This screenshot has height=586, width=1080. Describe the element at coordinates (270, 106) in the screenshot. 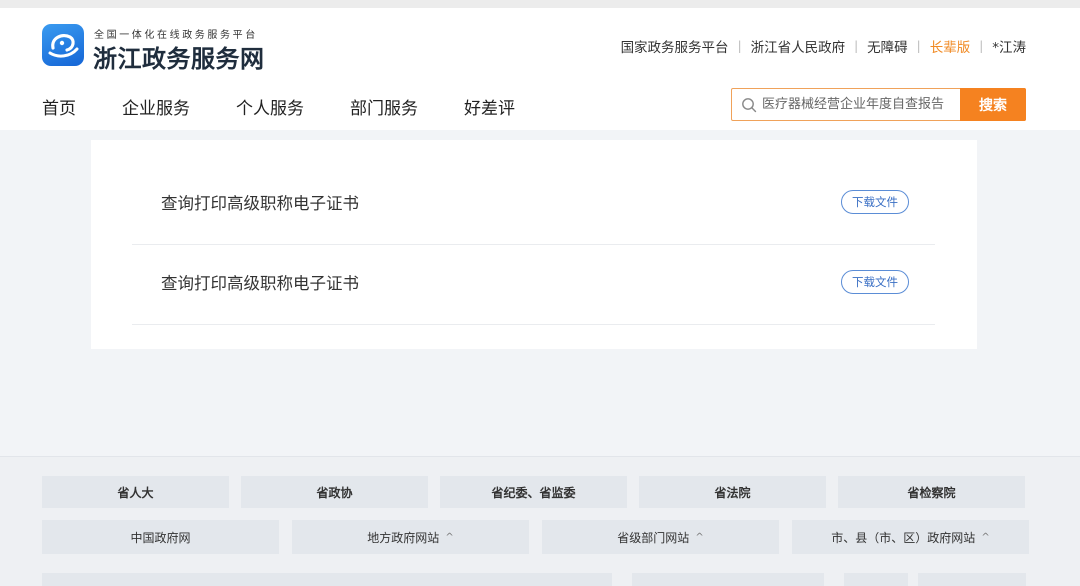

I see `nav-item-personal: 个人服务` at that location.